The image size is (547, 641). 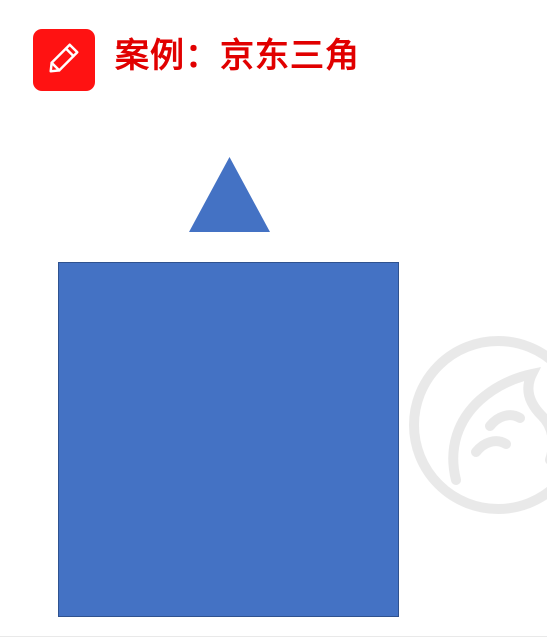 I want to click on slide-title: 案例：京东三角, so click(x=237, y=56).